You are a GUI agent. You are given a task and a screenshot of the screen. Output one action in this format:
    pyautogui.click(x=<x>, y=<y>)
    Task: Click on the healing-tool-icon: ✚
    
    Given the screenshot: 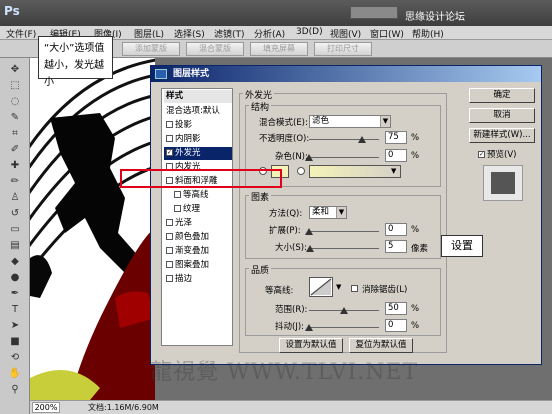 What is the action you would take?
    pyautogui.click(x=15, y=166)
    